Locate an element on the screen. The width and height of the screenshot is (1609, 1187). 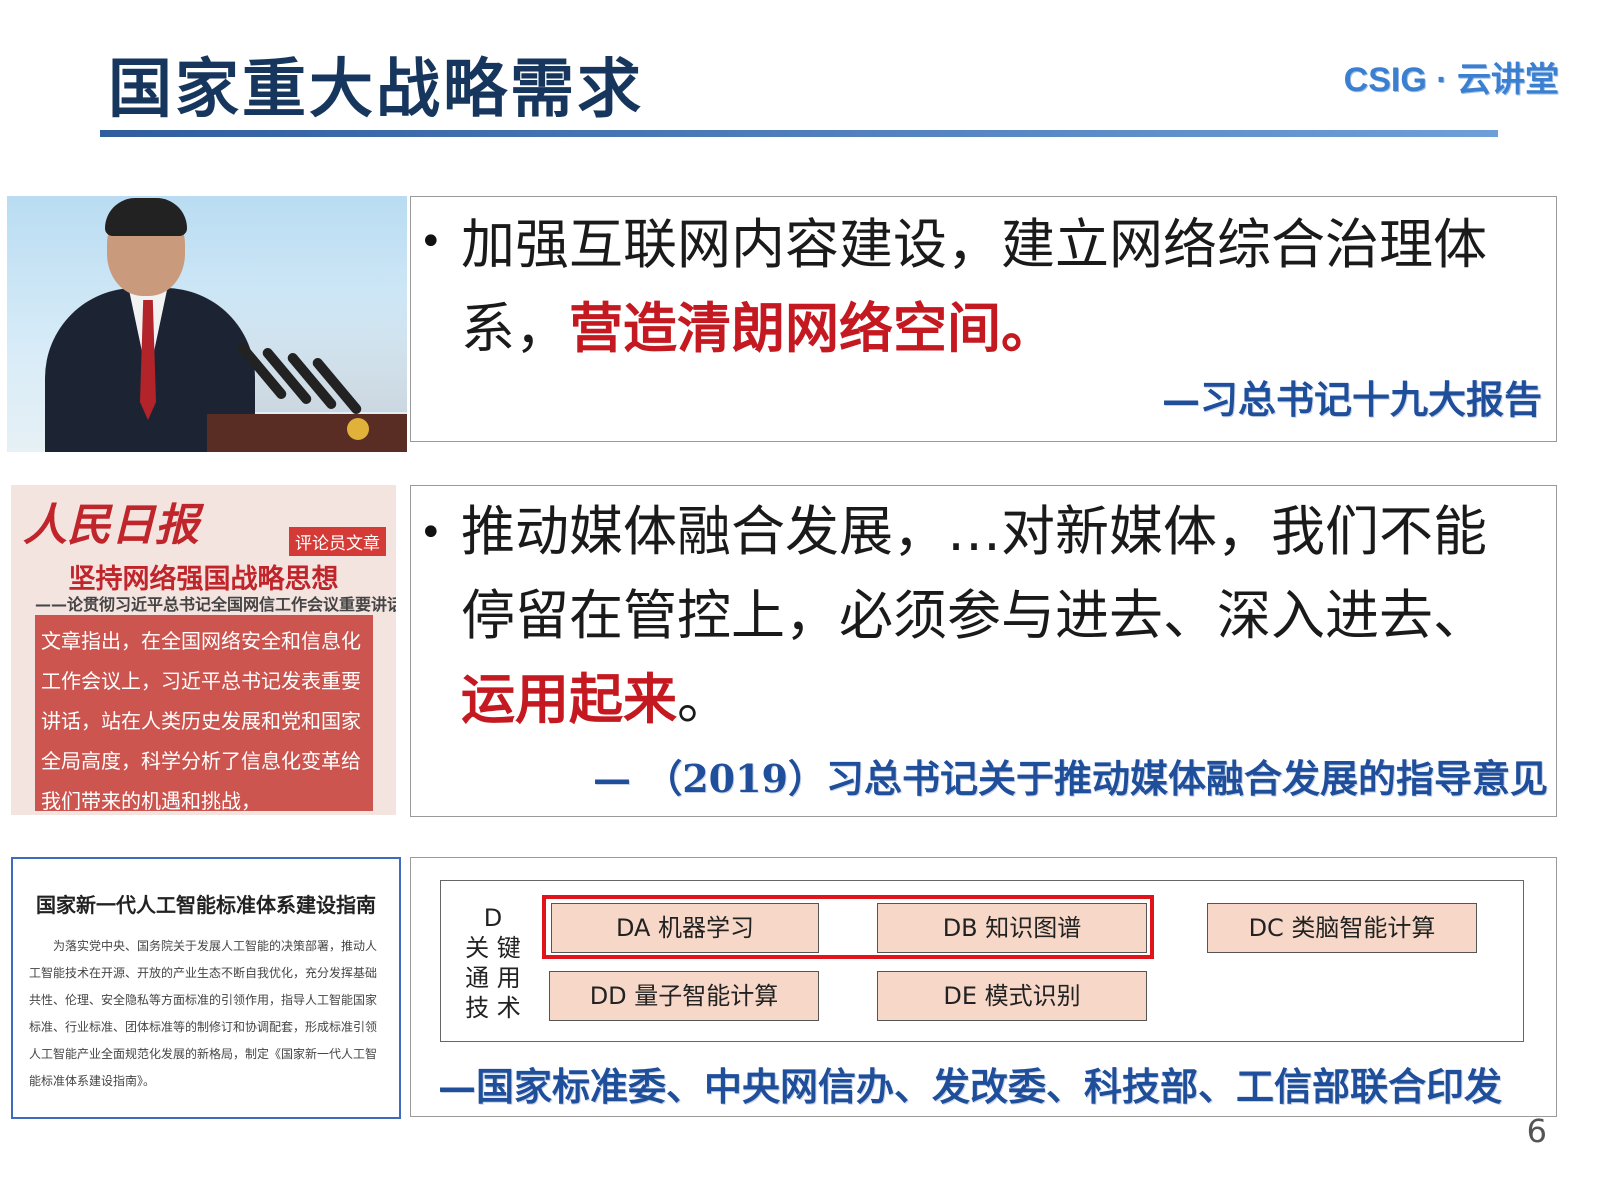
document-title: 国家新一代人工智能标准体系建设指南 is located at coordinates (206, 905).